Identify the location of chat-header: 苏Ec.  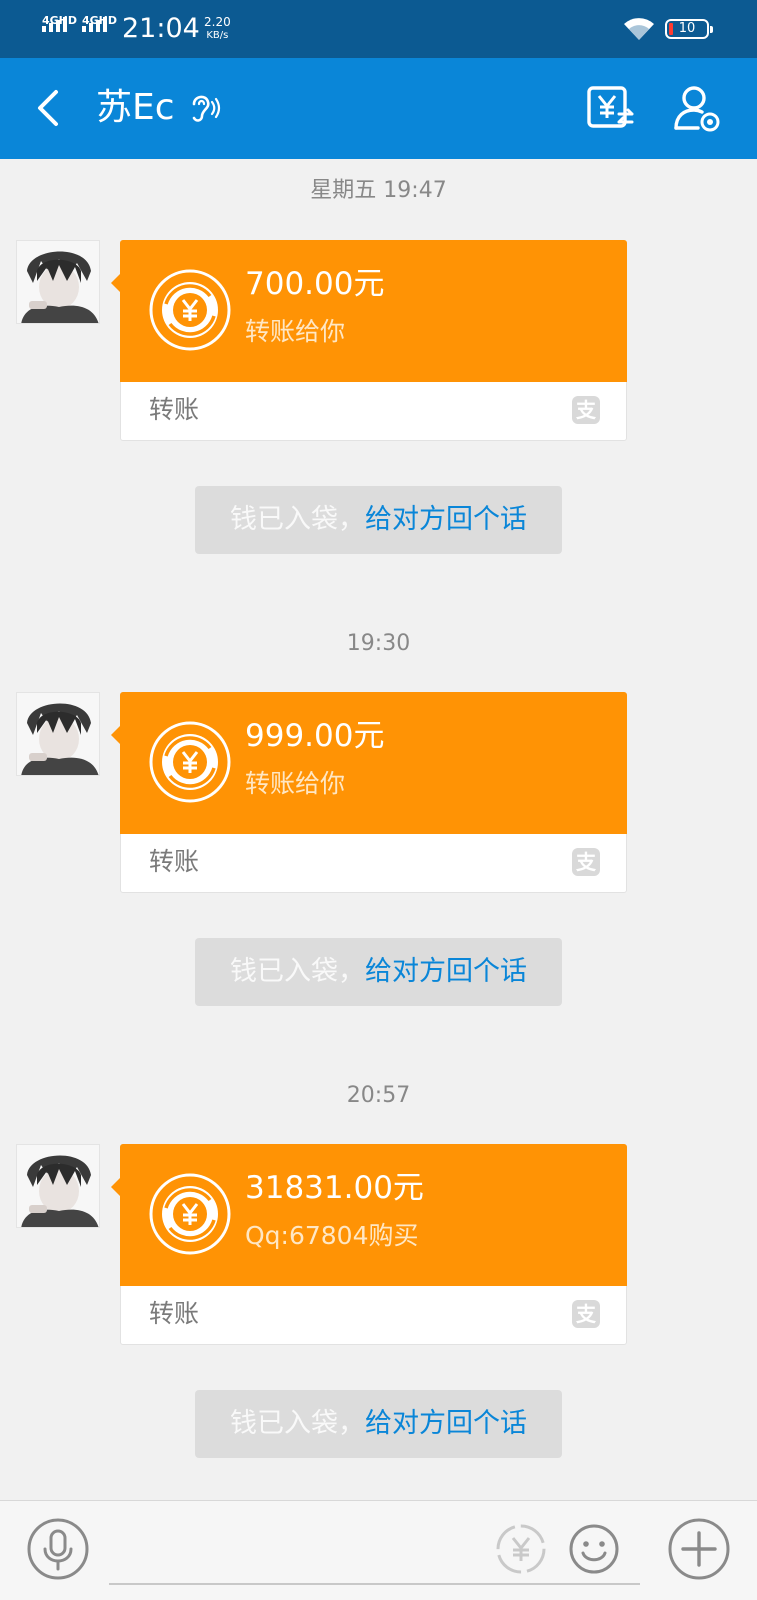
(378, 108).